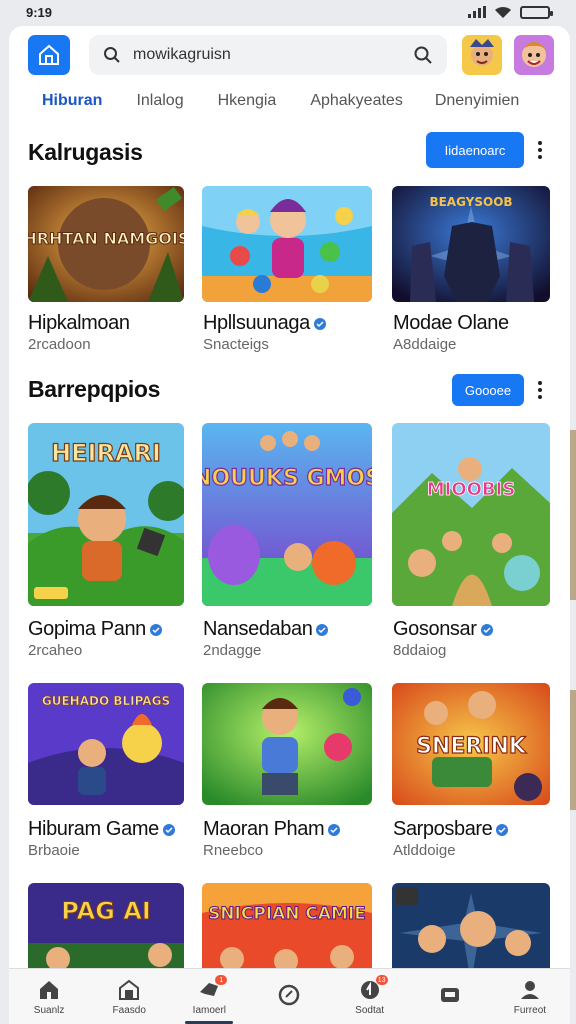 This screenshot has width=576, height=1024. What do you see at coordinates (54, 850) in the screenshot?
I see `game-subtitle: Brbaoie` at bounding box center [54, 850].